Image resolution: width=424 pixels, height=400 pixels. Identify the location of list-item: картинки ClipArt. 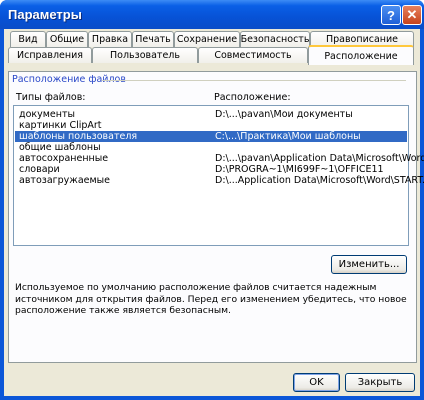
(211, 125).